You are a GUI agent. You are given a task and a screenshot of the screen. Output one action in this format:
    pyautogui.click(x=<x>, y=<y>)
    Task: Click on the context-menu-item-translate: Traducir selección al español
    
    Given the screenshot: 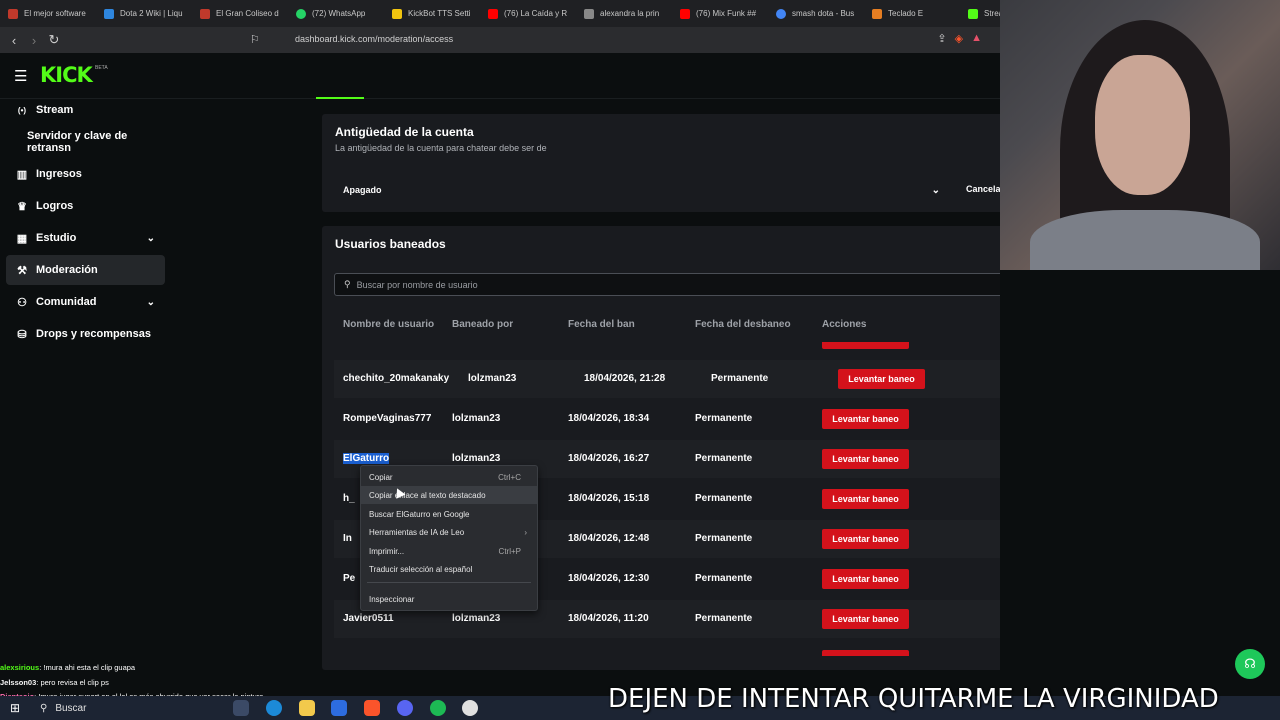 What is the action you would take?
    pyautogui.click(x=449, y=569)
    